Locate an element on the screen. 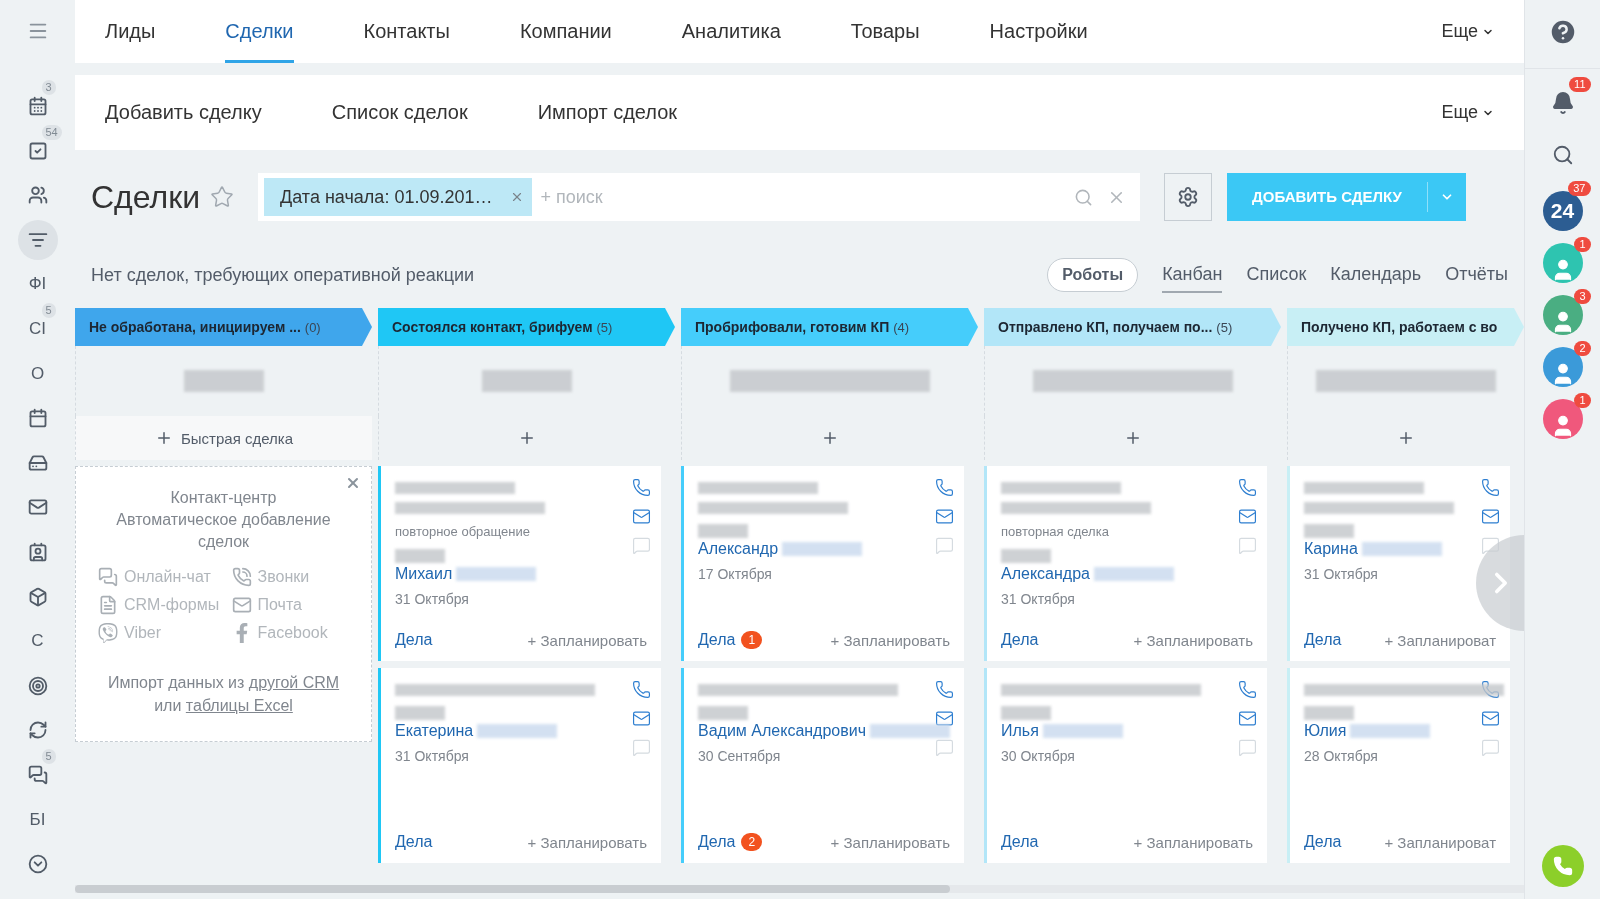 The height and width of the screenshot is (899, 1600). deal-card: повторная сделка Александра 31 Октября Дела + Запланировать is located at coordinates (1125, 563).